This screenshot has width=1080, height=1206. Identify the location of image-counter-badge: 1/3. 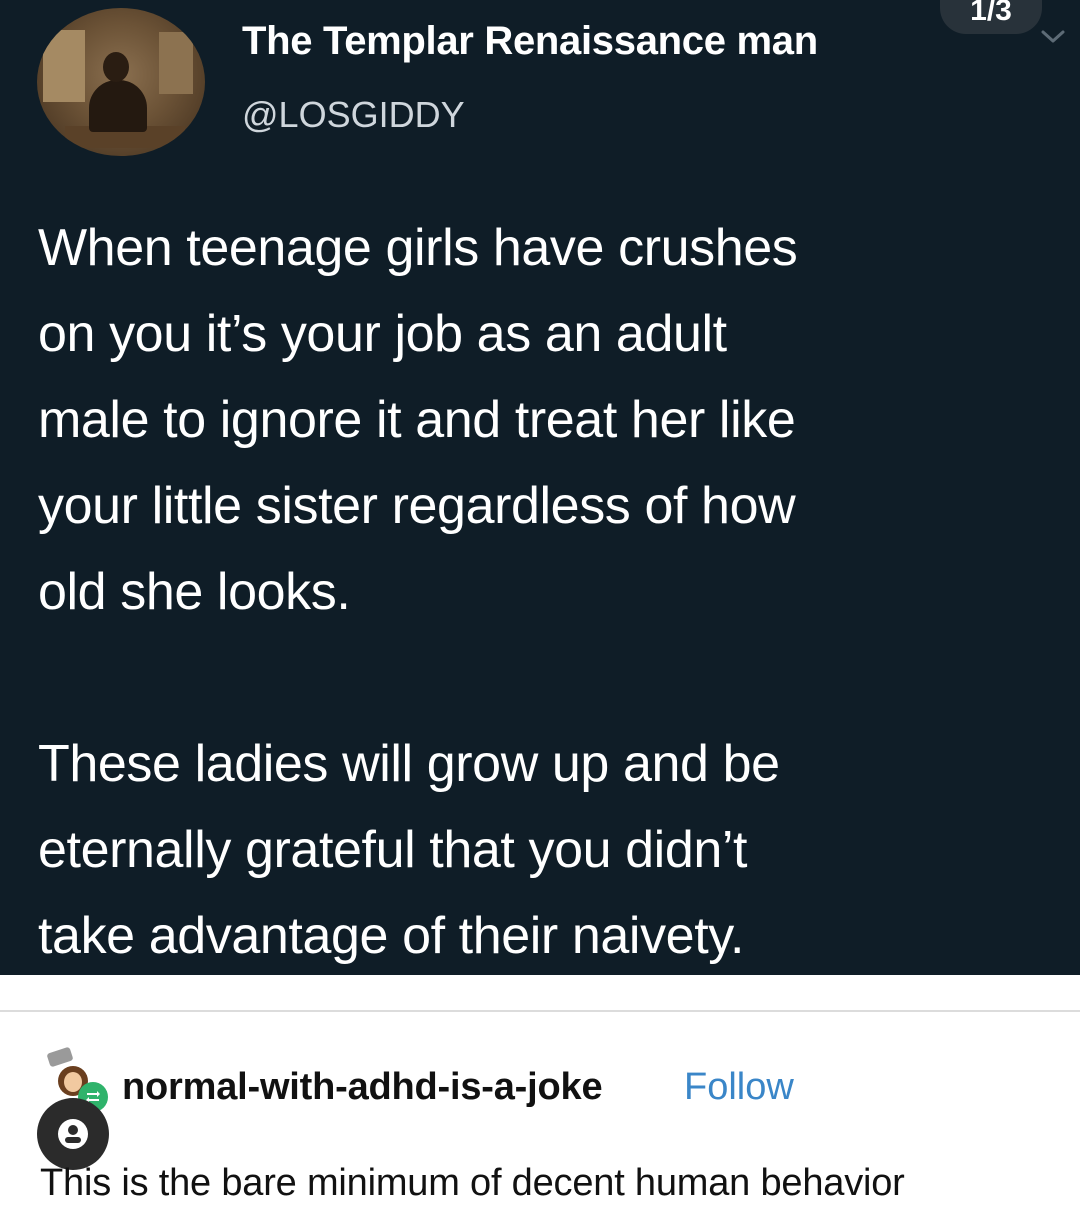
(991, 17).